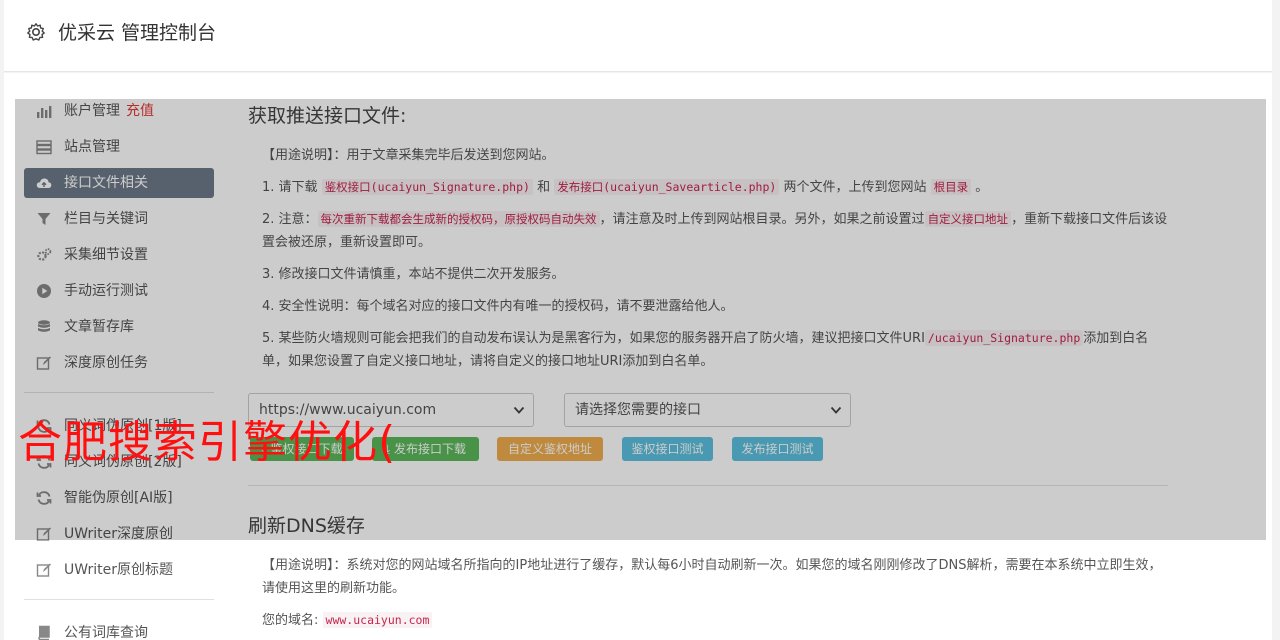 This screenshot has height=640, width=1280. I want to click on sidebar-item-columns-keywords: 栏目与关键词, so click(119, 219).